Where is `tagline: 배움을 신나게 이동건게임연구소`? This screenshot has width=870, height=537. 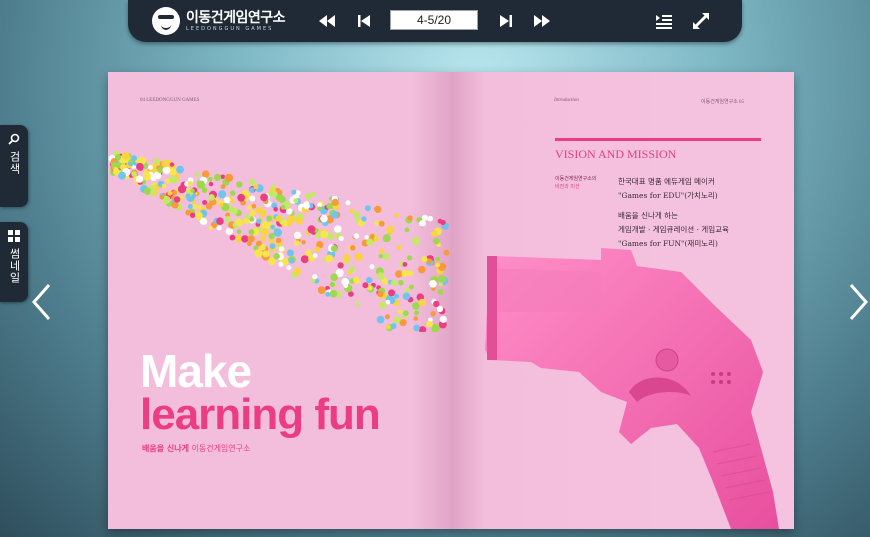 tagline: 배움을 신나게 이동건게임연구소 is located at coordinates (196, 448).